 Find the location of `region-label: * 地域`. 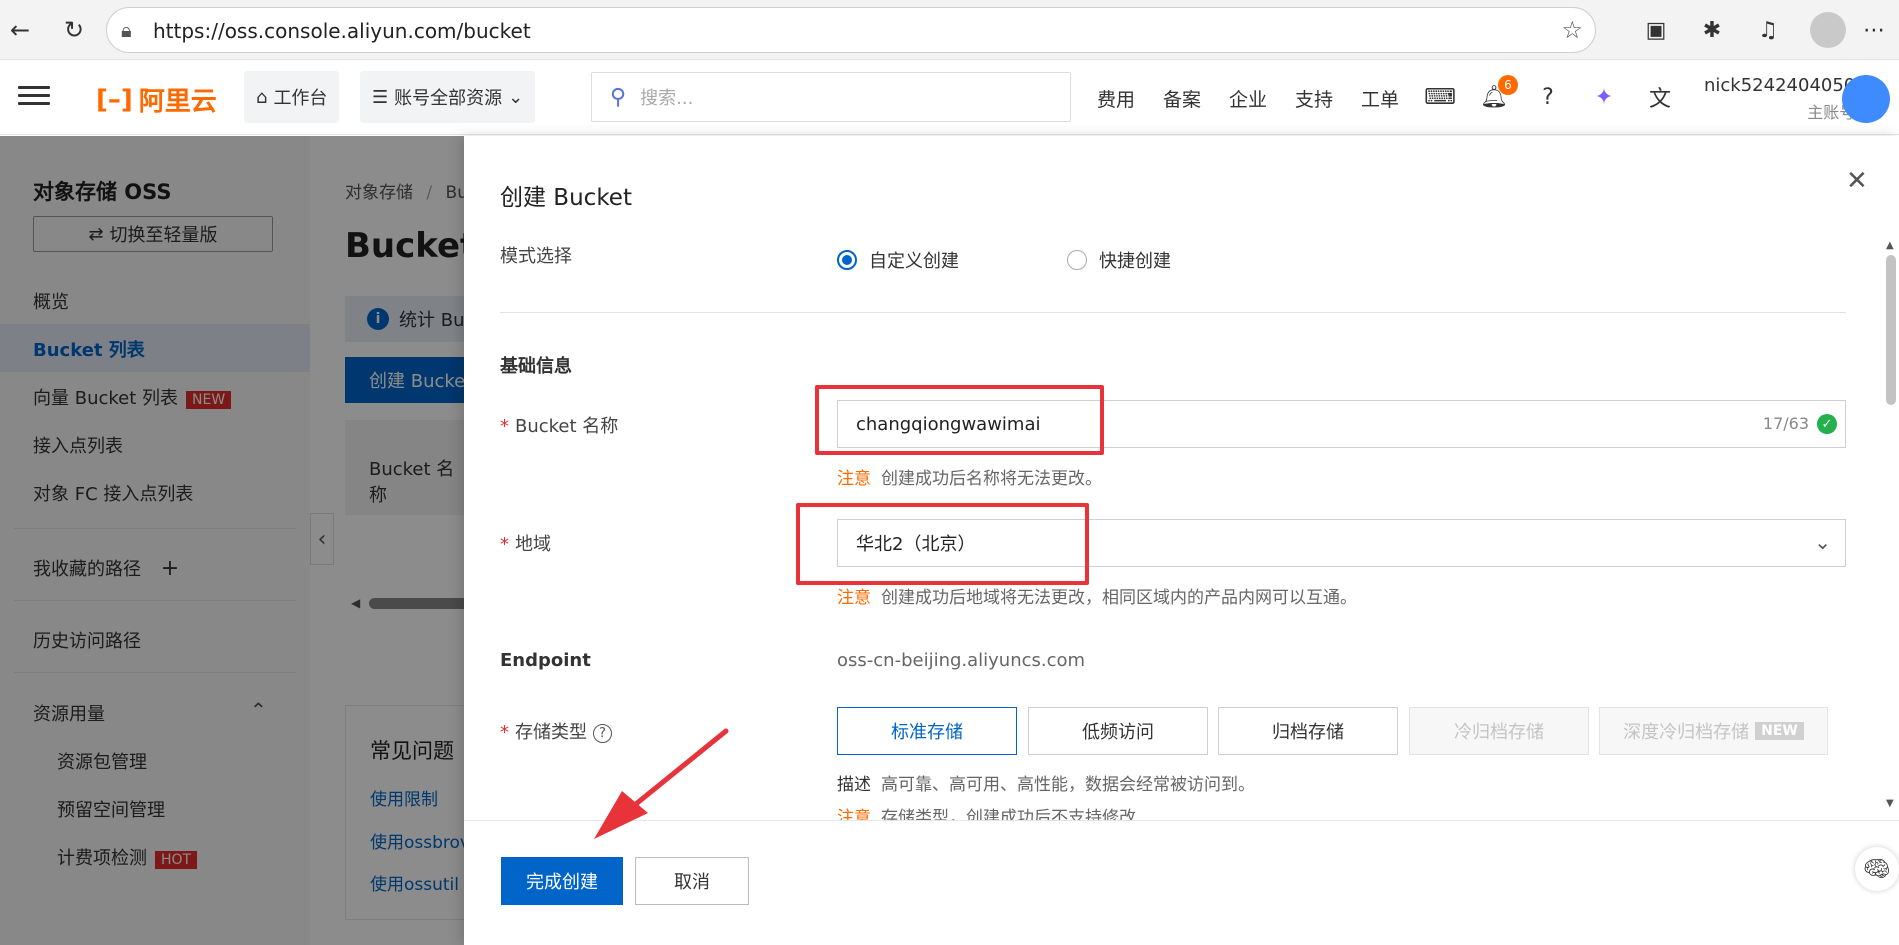

region-label: * 地域 is located at coordinates (525, 544).